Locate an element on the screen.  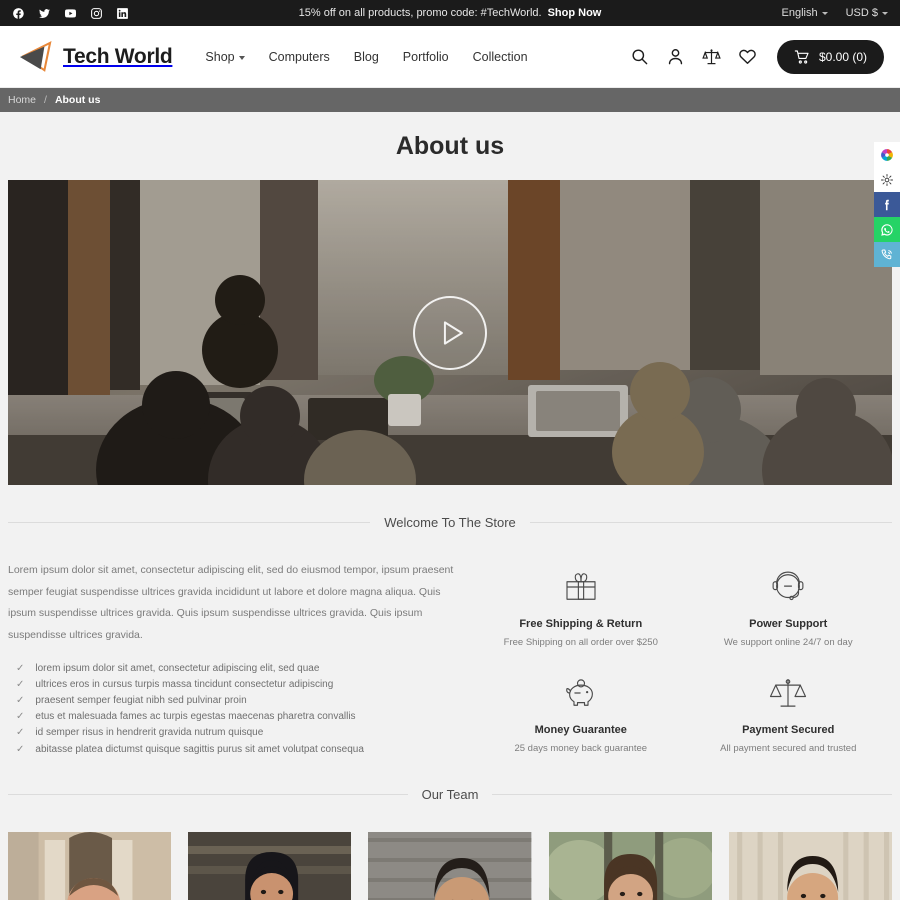
welcome-heading-text: Welcome To The Store is located at coordinates (450, 522).